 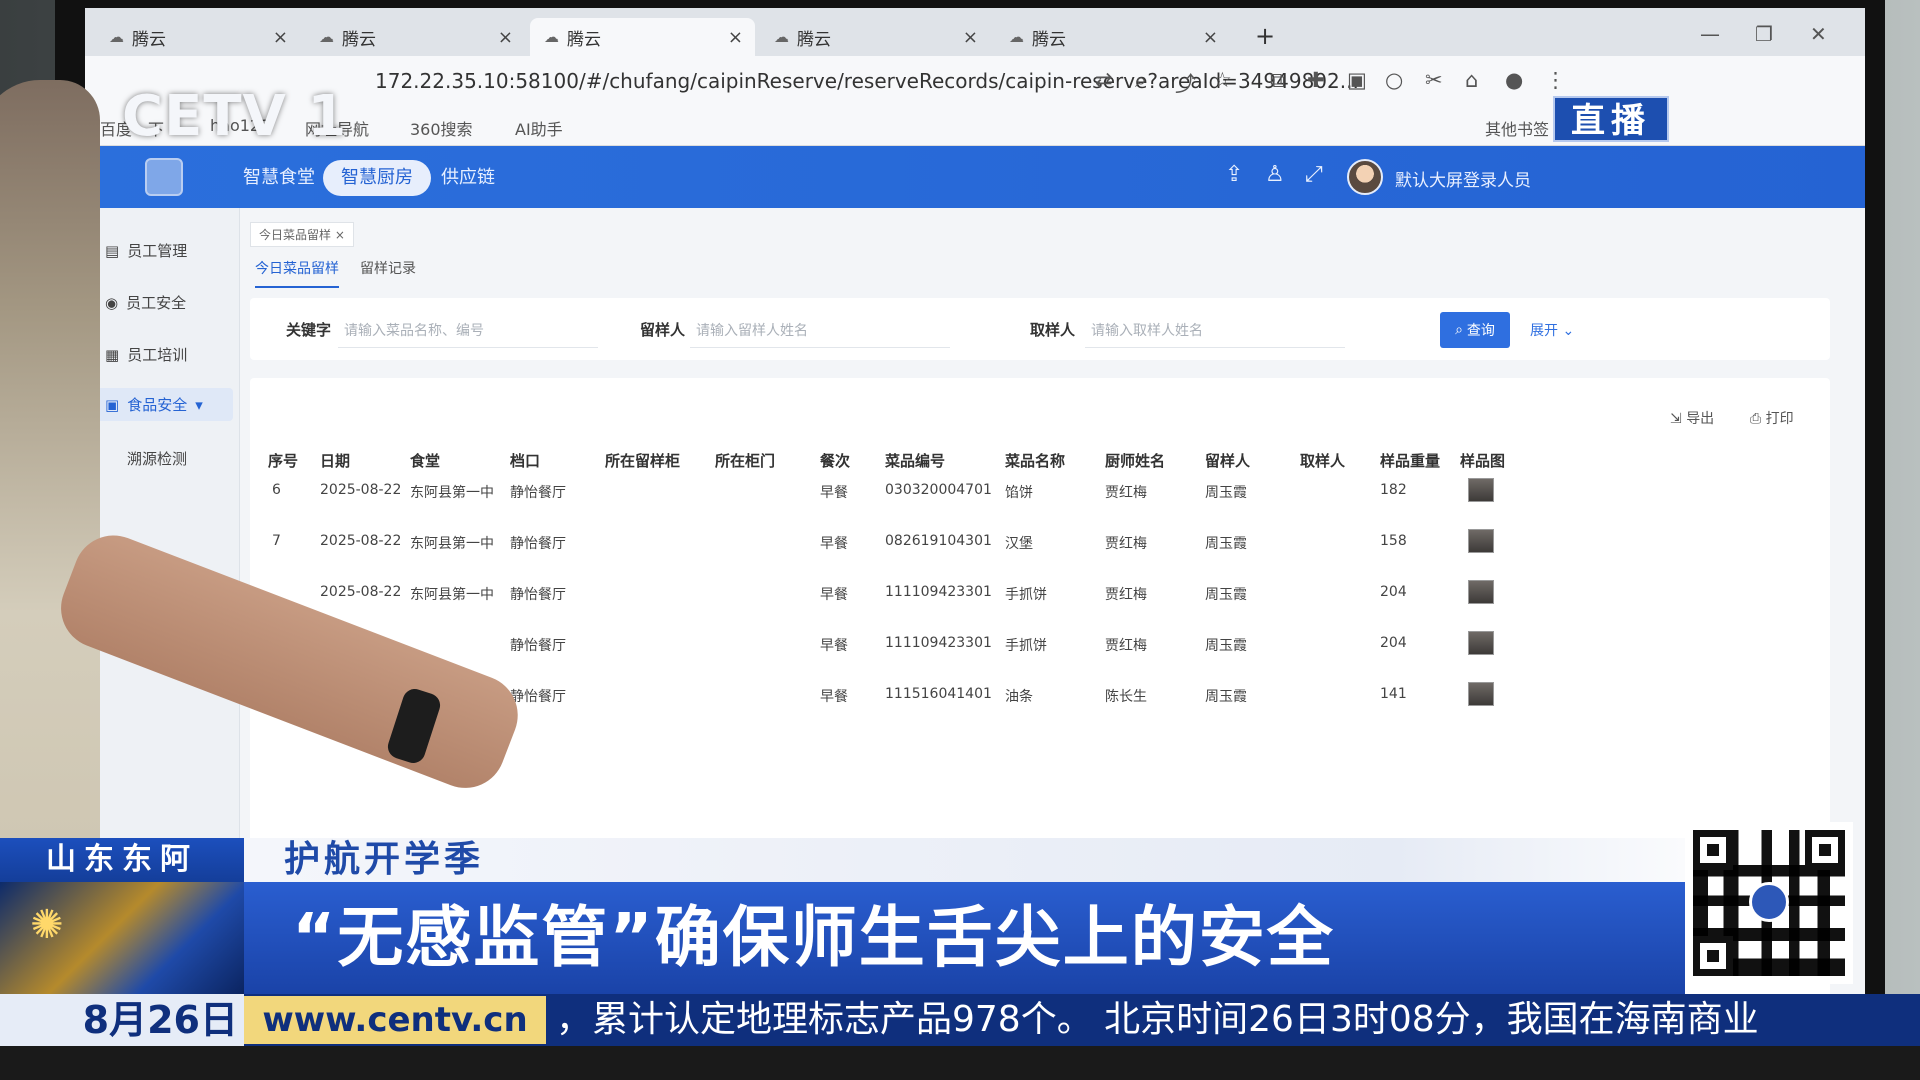 What do you see at coordinates (1135, 461) in the screenshot?
I see `column-header: 厨师姓名` at bounding box center [1135, 461].